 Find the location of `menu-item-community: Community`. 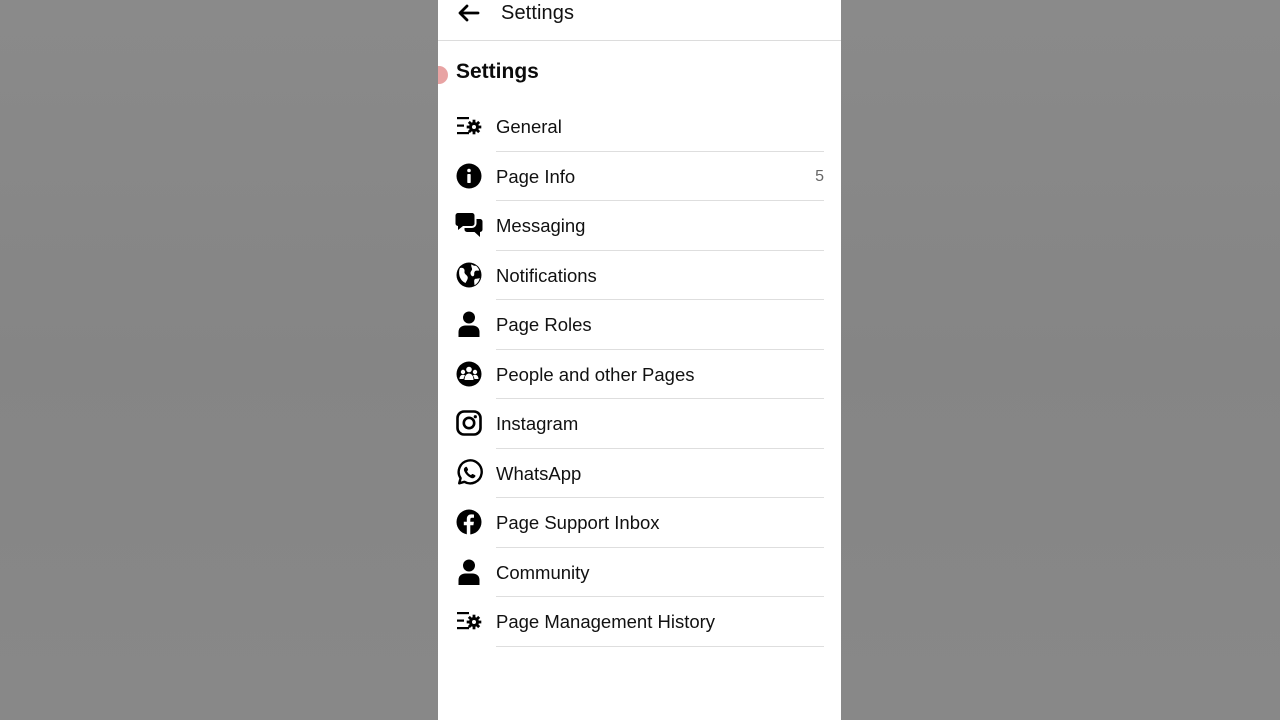

menu-item-community: Community is located at coordinates (639, 572).